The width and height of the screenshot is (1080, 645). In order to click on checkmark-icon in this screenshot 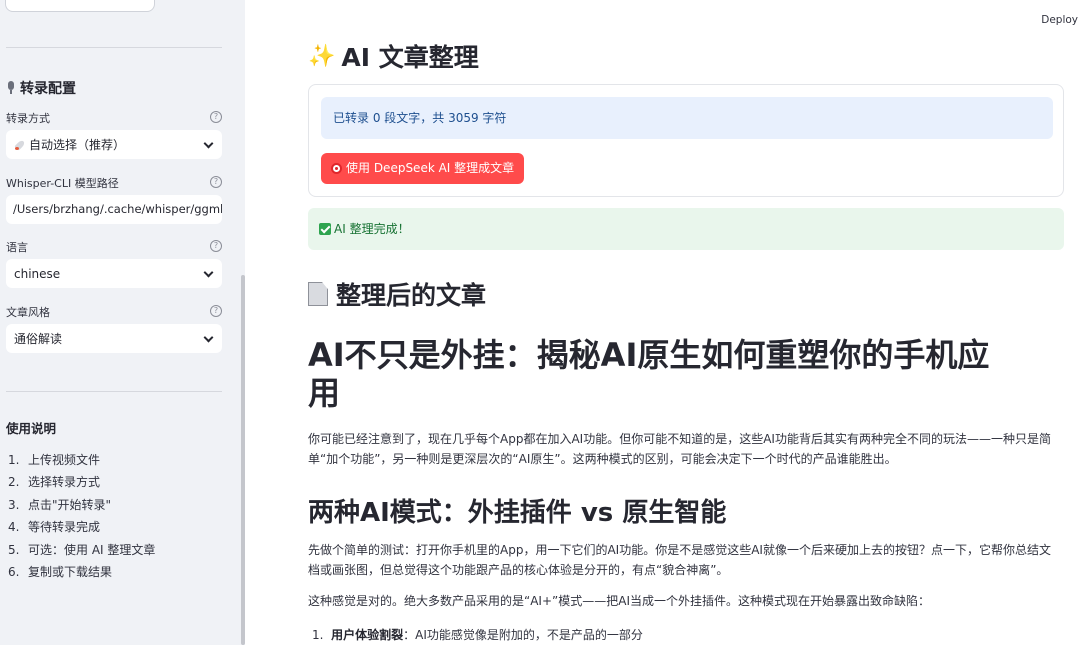, I will do `click(325, 229)`.